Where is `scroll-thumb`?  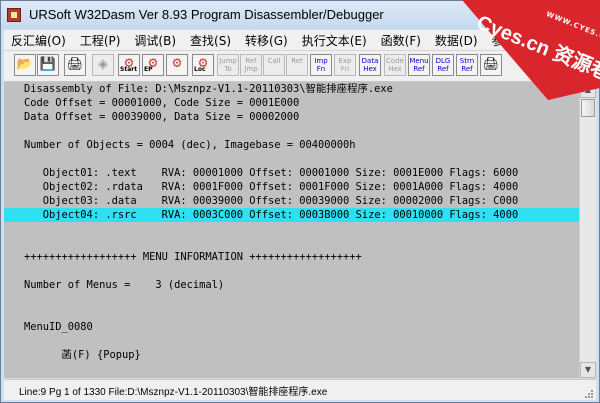 scroll-thumb is located at coordinates (588, 108).